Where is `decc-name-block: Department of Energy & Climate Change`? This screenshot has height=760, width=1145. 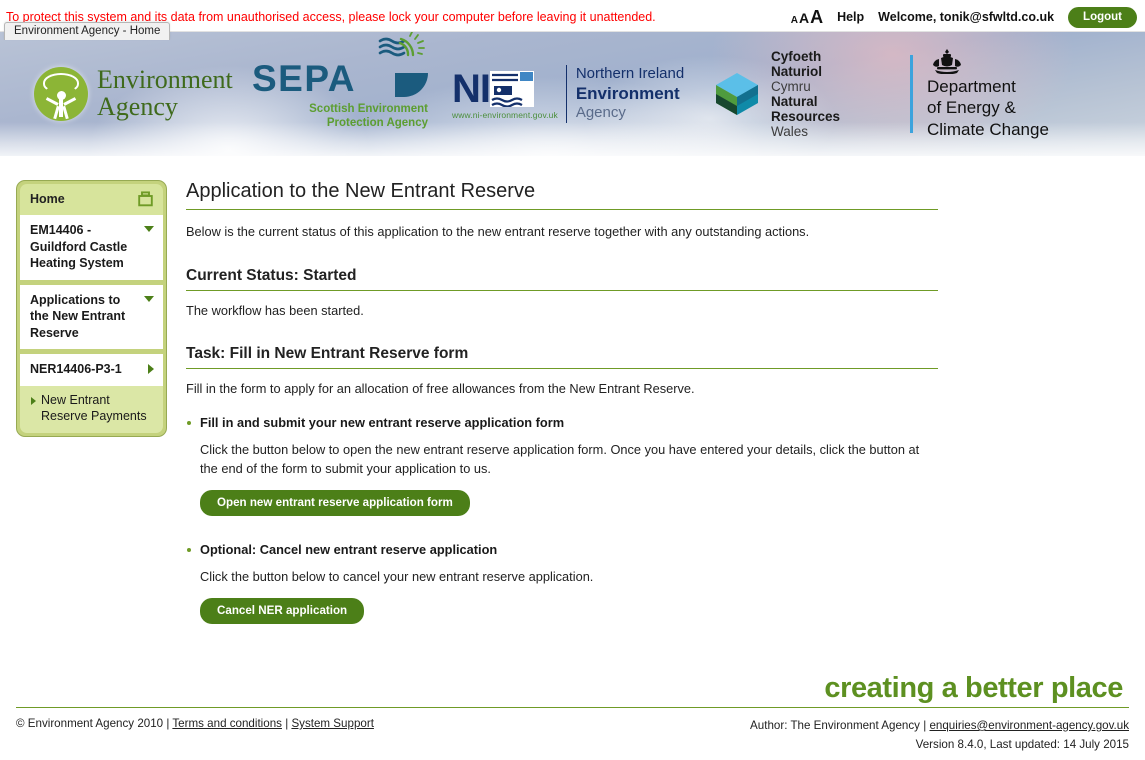
decc-name-block: Department of Energy & Climate Change is located at coordinates (988, 108).